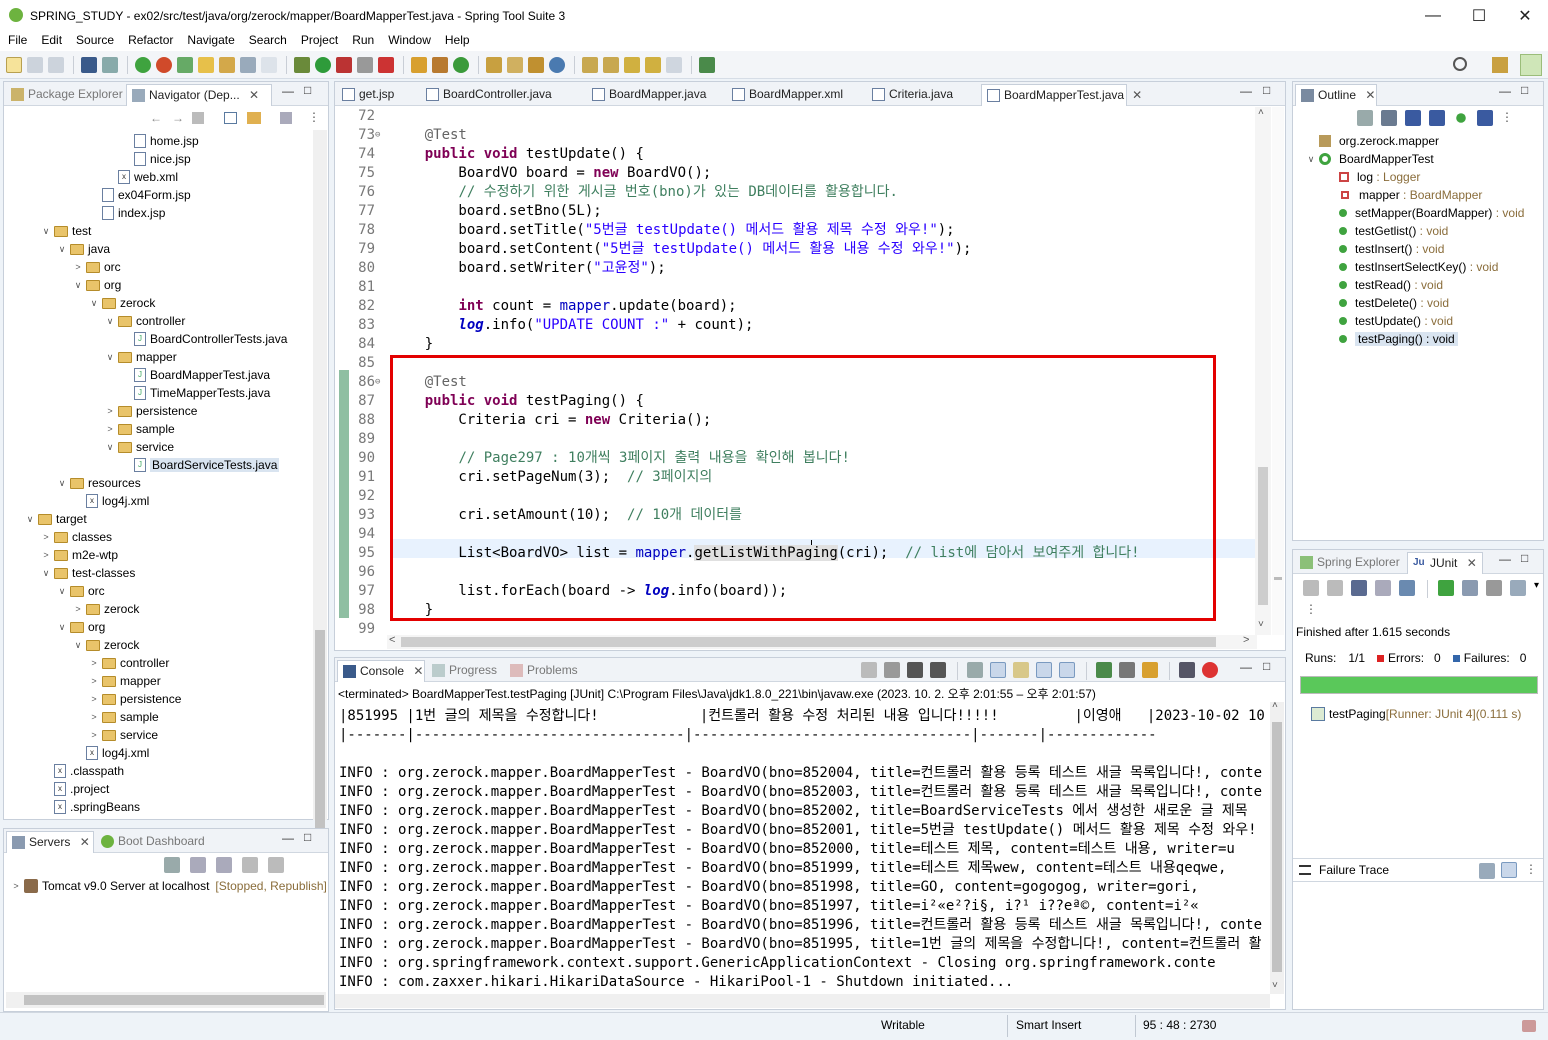 The height and width of the screenshot is (1040, 1548). I want to click on editor-tab: Criteria.java, so click(923, 95).